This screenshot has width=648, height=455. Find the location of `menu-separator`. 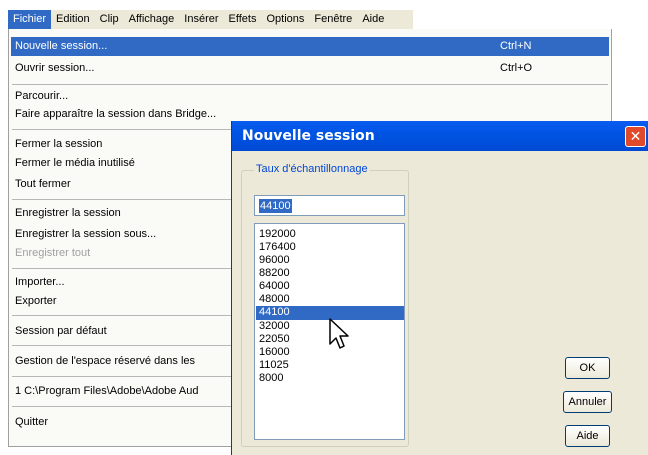

menu-separator is located at coordinates (310, 84).